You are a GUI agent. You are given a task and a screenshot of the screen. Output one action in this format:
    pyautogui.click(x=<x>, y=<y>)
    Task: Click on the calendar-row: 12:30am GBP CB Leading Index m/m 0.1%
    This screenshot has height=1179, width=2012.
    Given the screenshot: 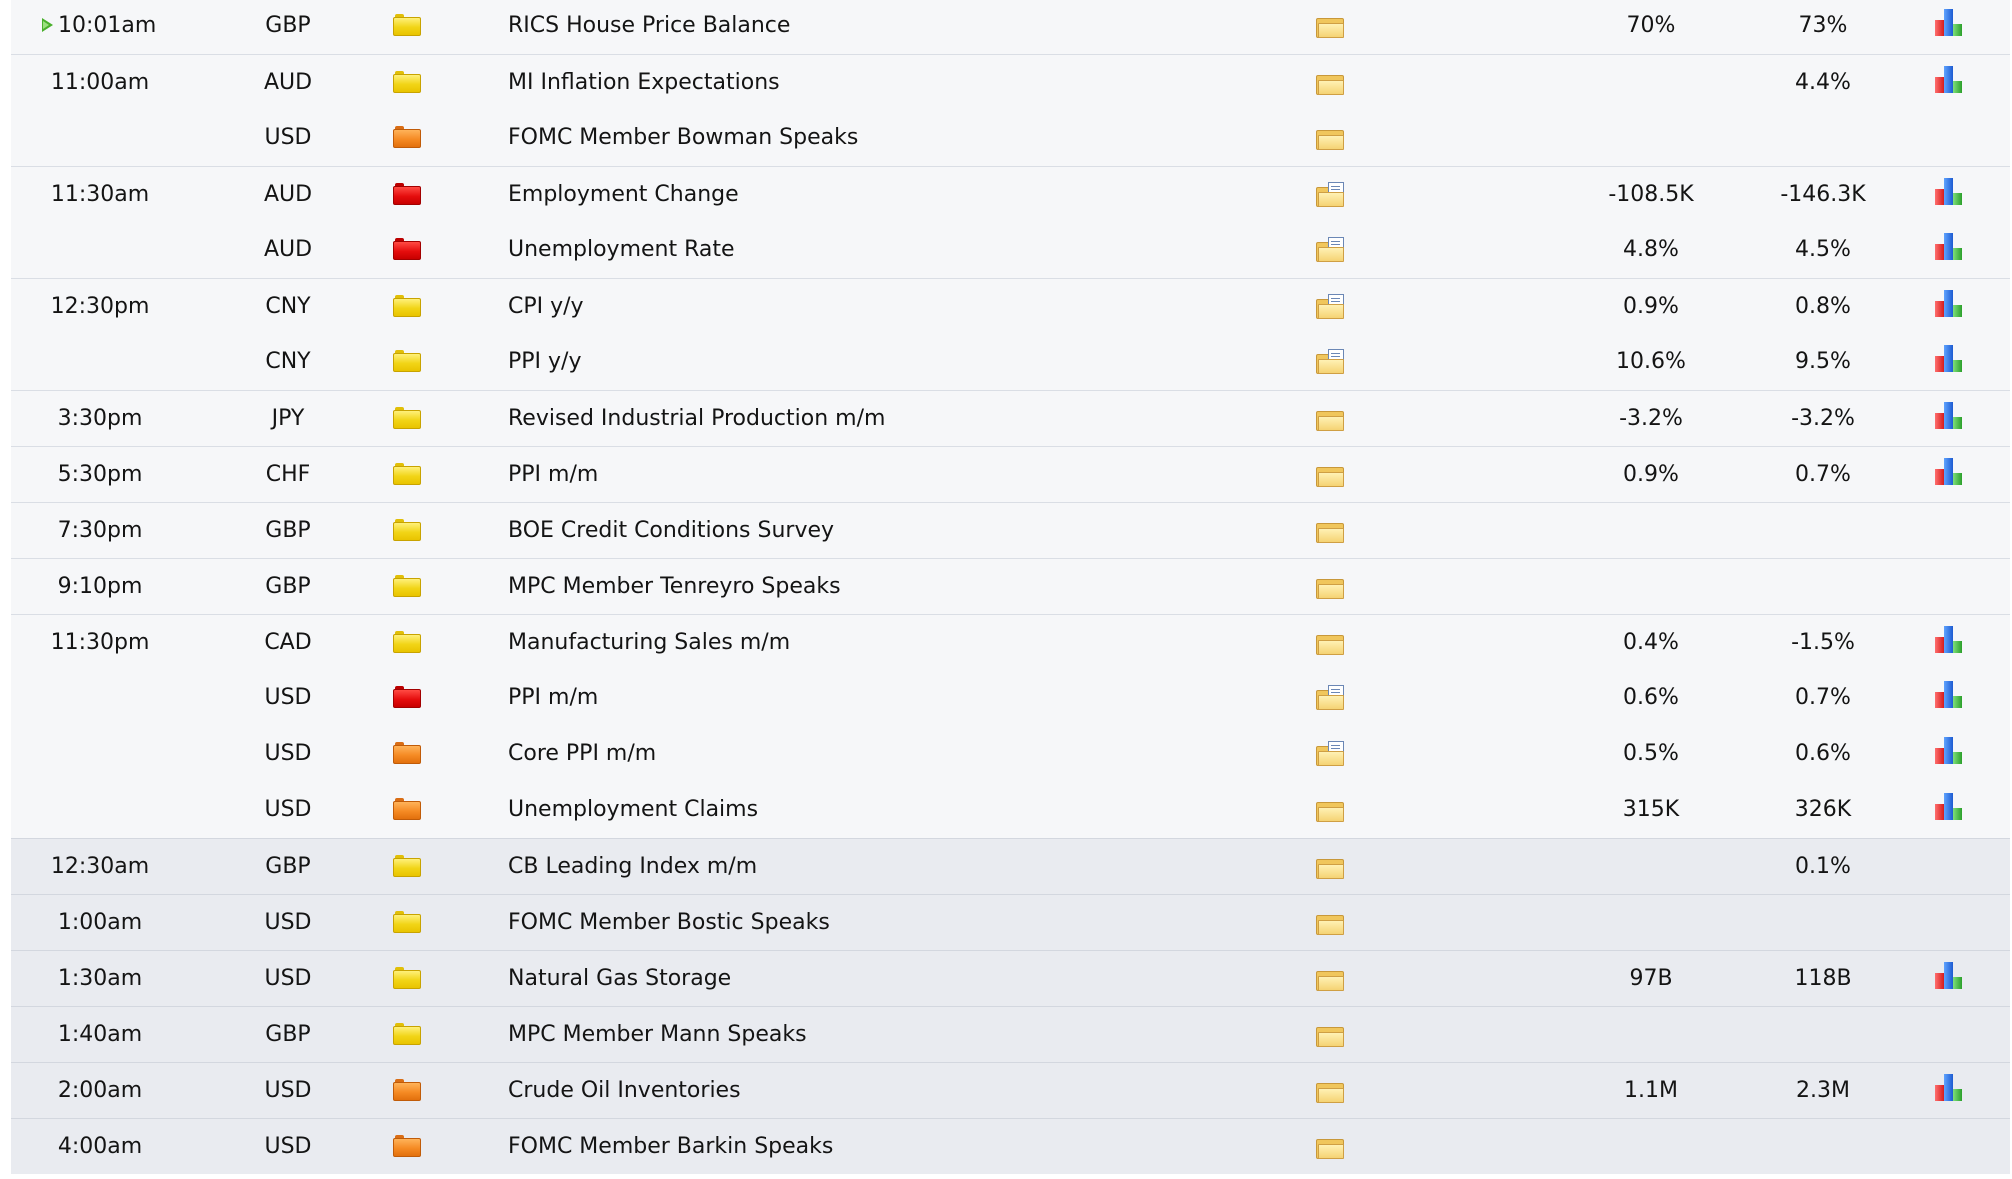 What is the action you would take?
    pyautogui.click(x=1010, y=866)
    